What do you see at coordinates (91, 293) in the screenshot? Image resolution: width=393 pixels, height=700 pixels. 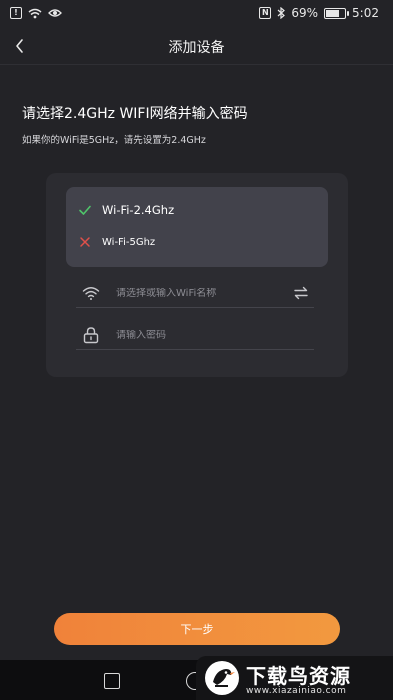 I see `wifi-icon` at bounding box center [91, 293].